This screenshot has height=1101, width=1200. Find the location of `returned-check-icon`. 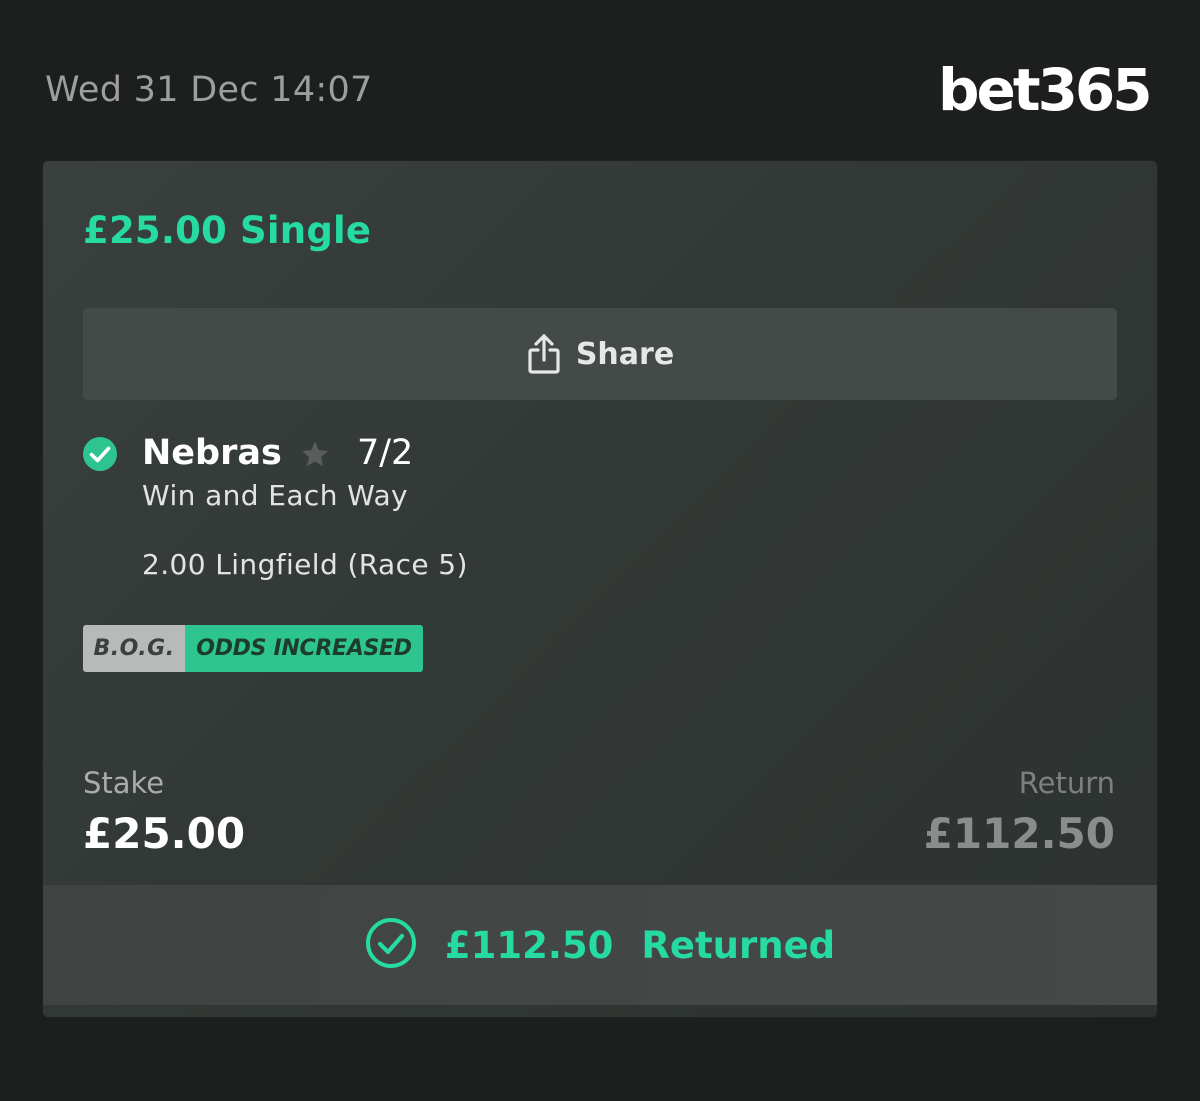

returned-check-icon is located at coordinates (391, 945).